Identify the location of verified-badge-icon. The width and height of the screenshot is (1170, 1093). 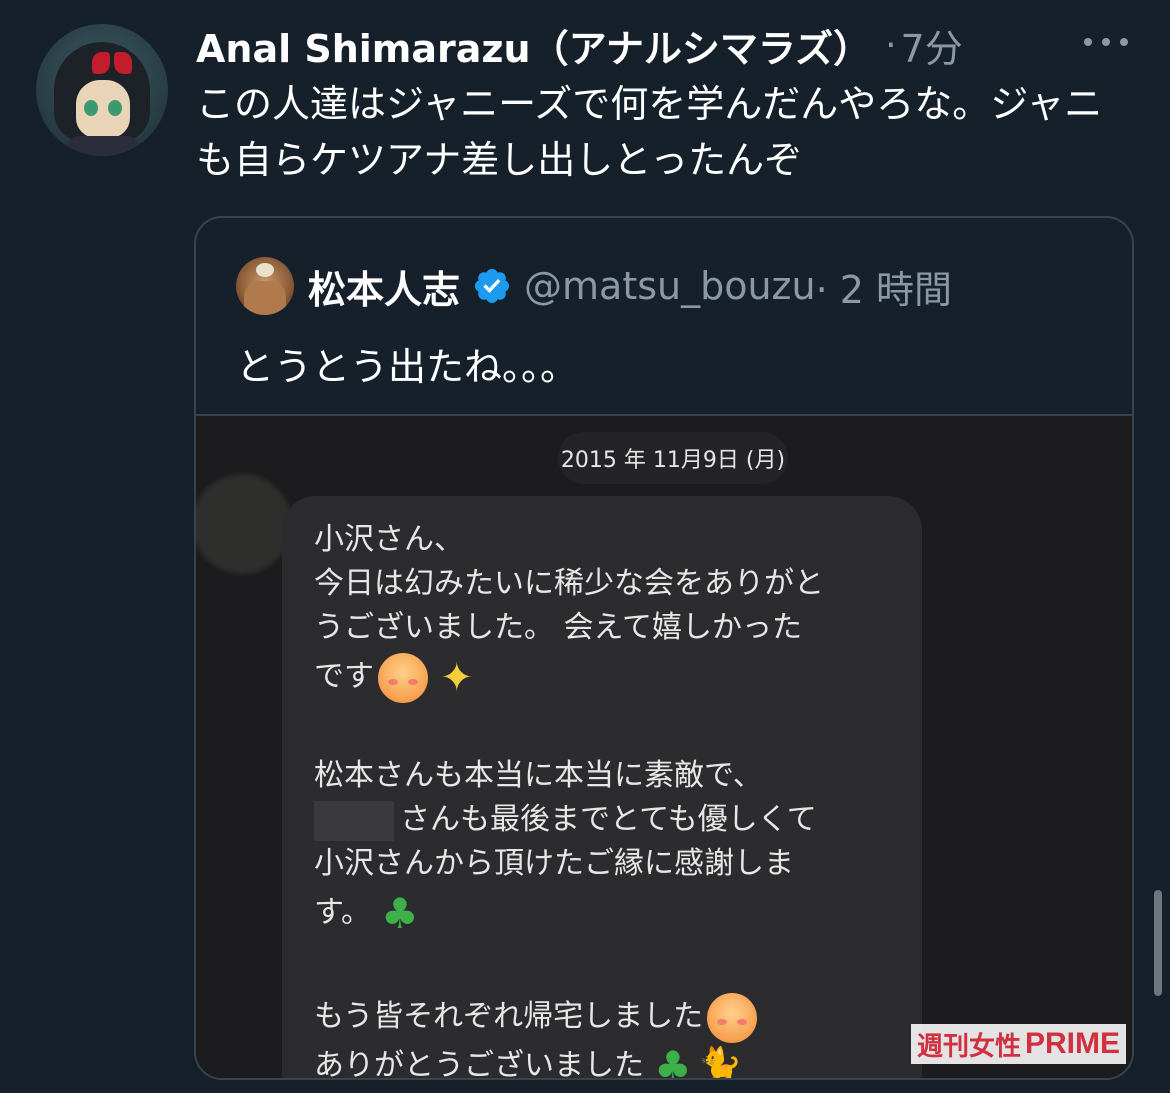
(492, 286).